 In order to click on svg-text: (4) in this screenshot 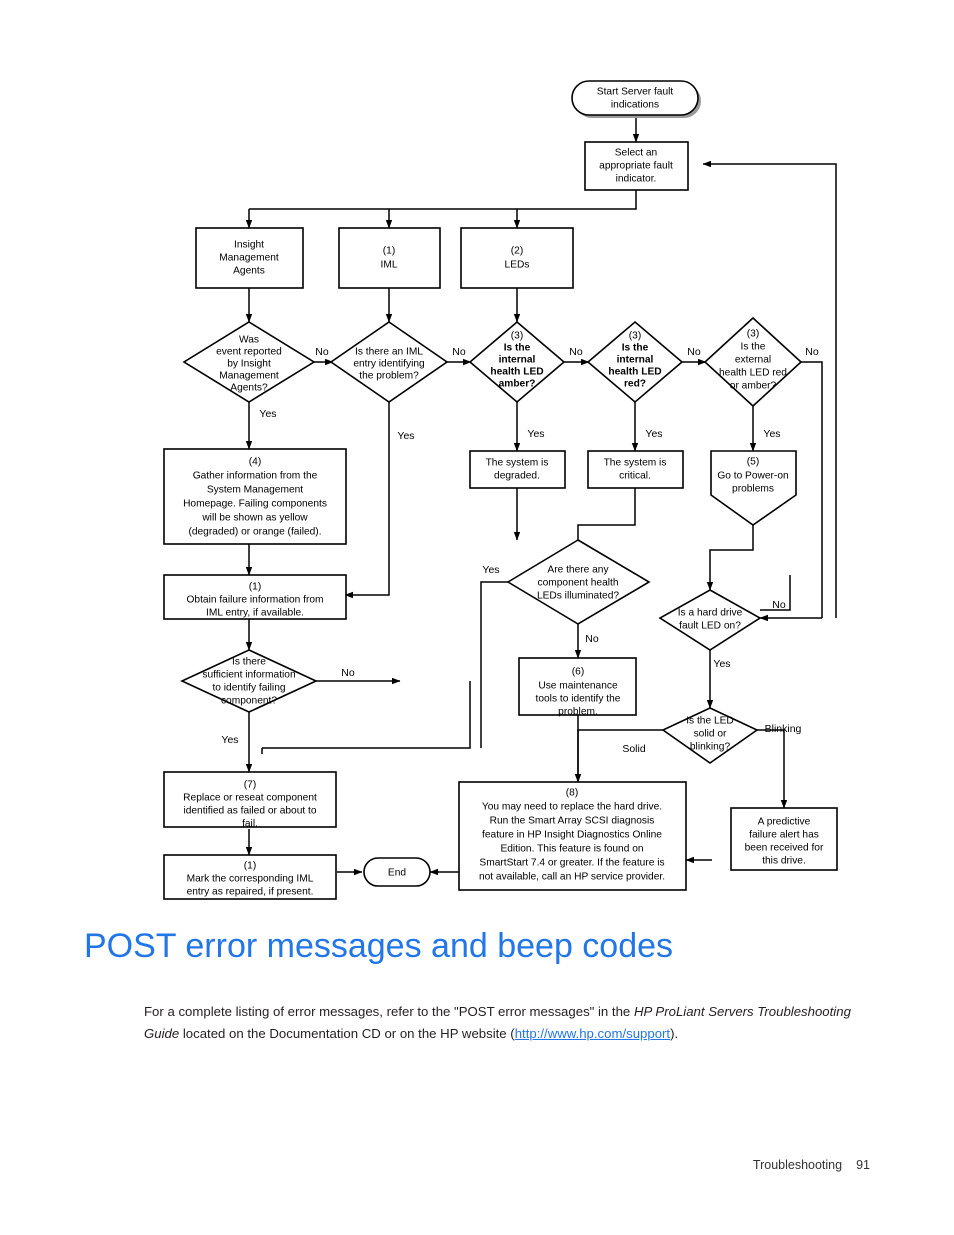, I will do `click(255, 462)`.